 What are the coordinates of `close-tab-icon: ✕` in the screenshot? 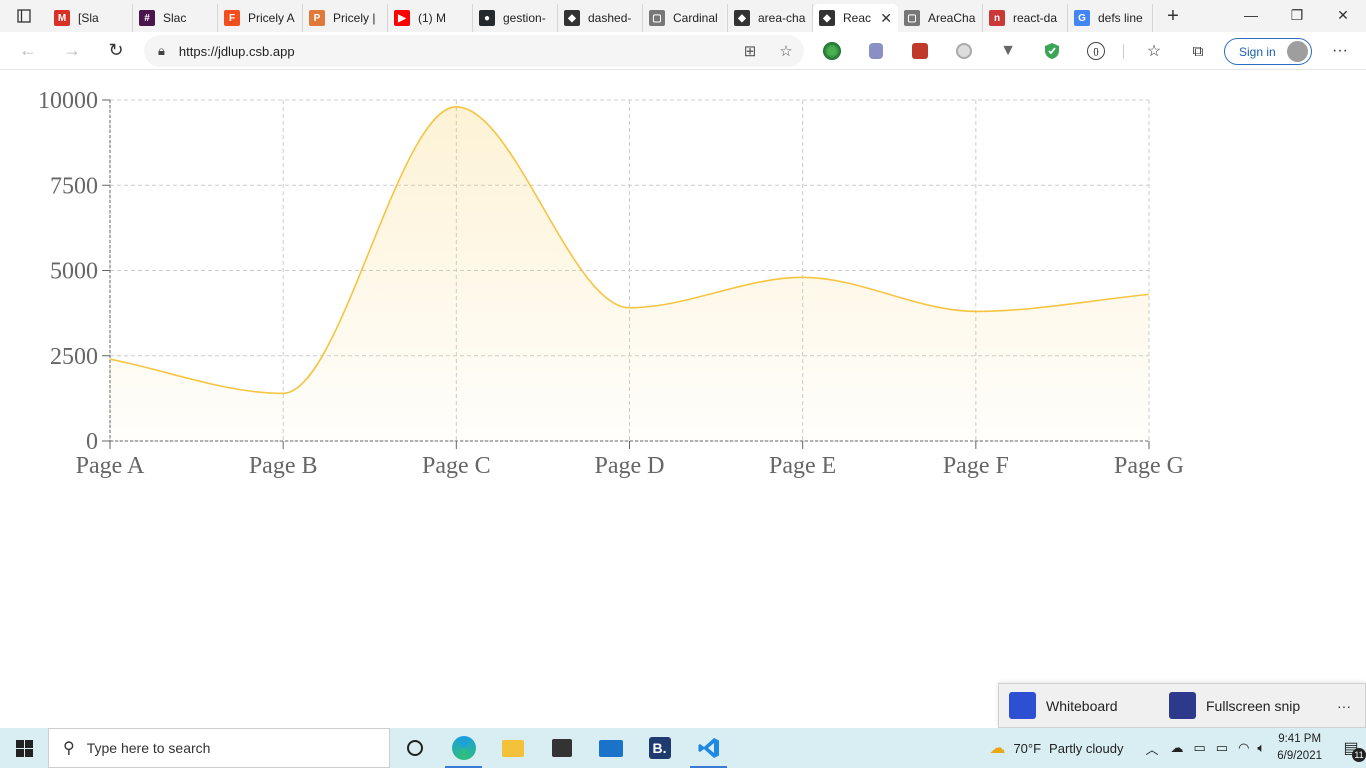 It's located at (886, 18).